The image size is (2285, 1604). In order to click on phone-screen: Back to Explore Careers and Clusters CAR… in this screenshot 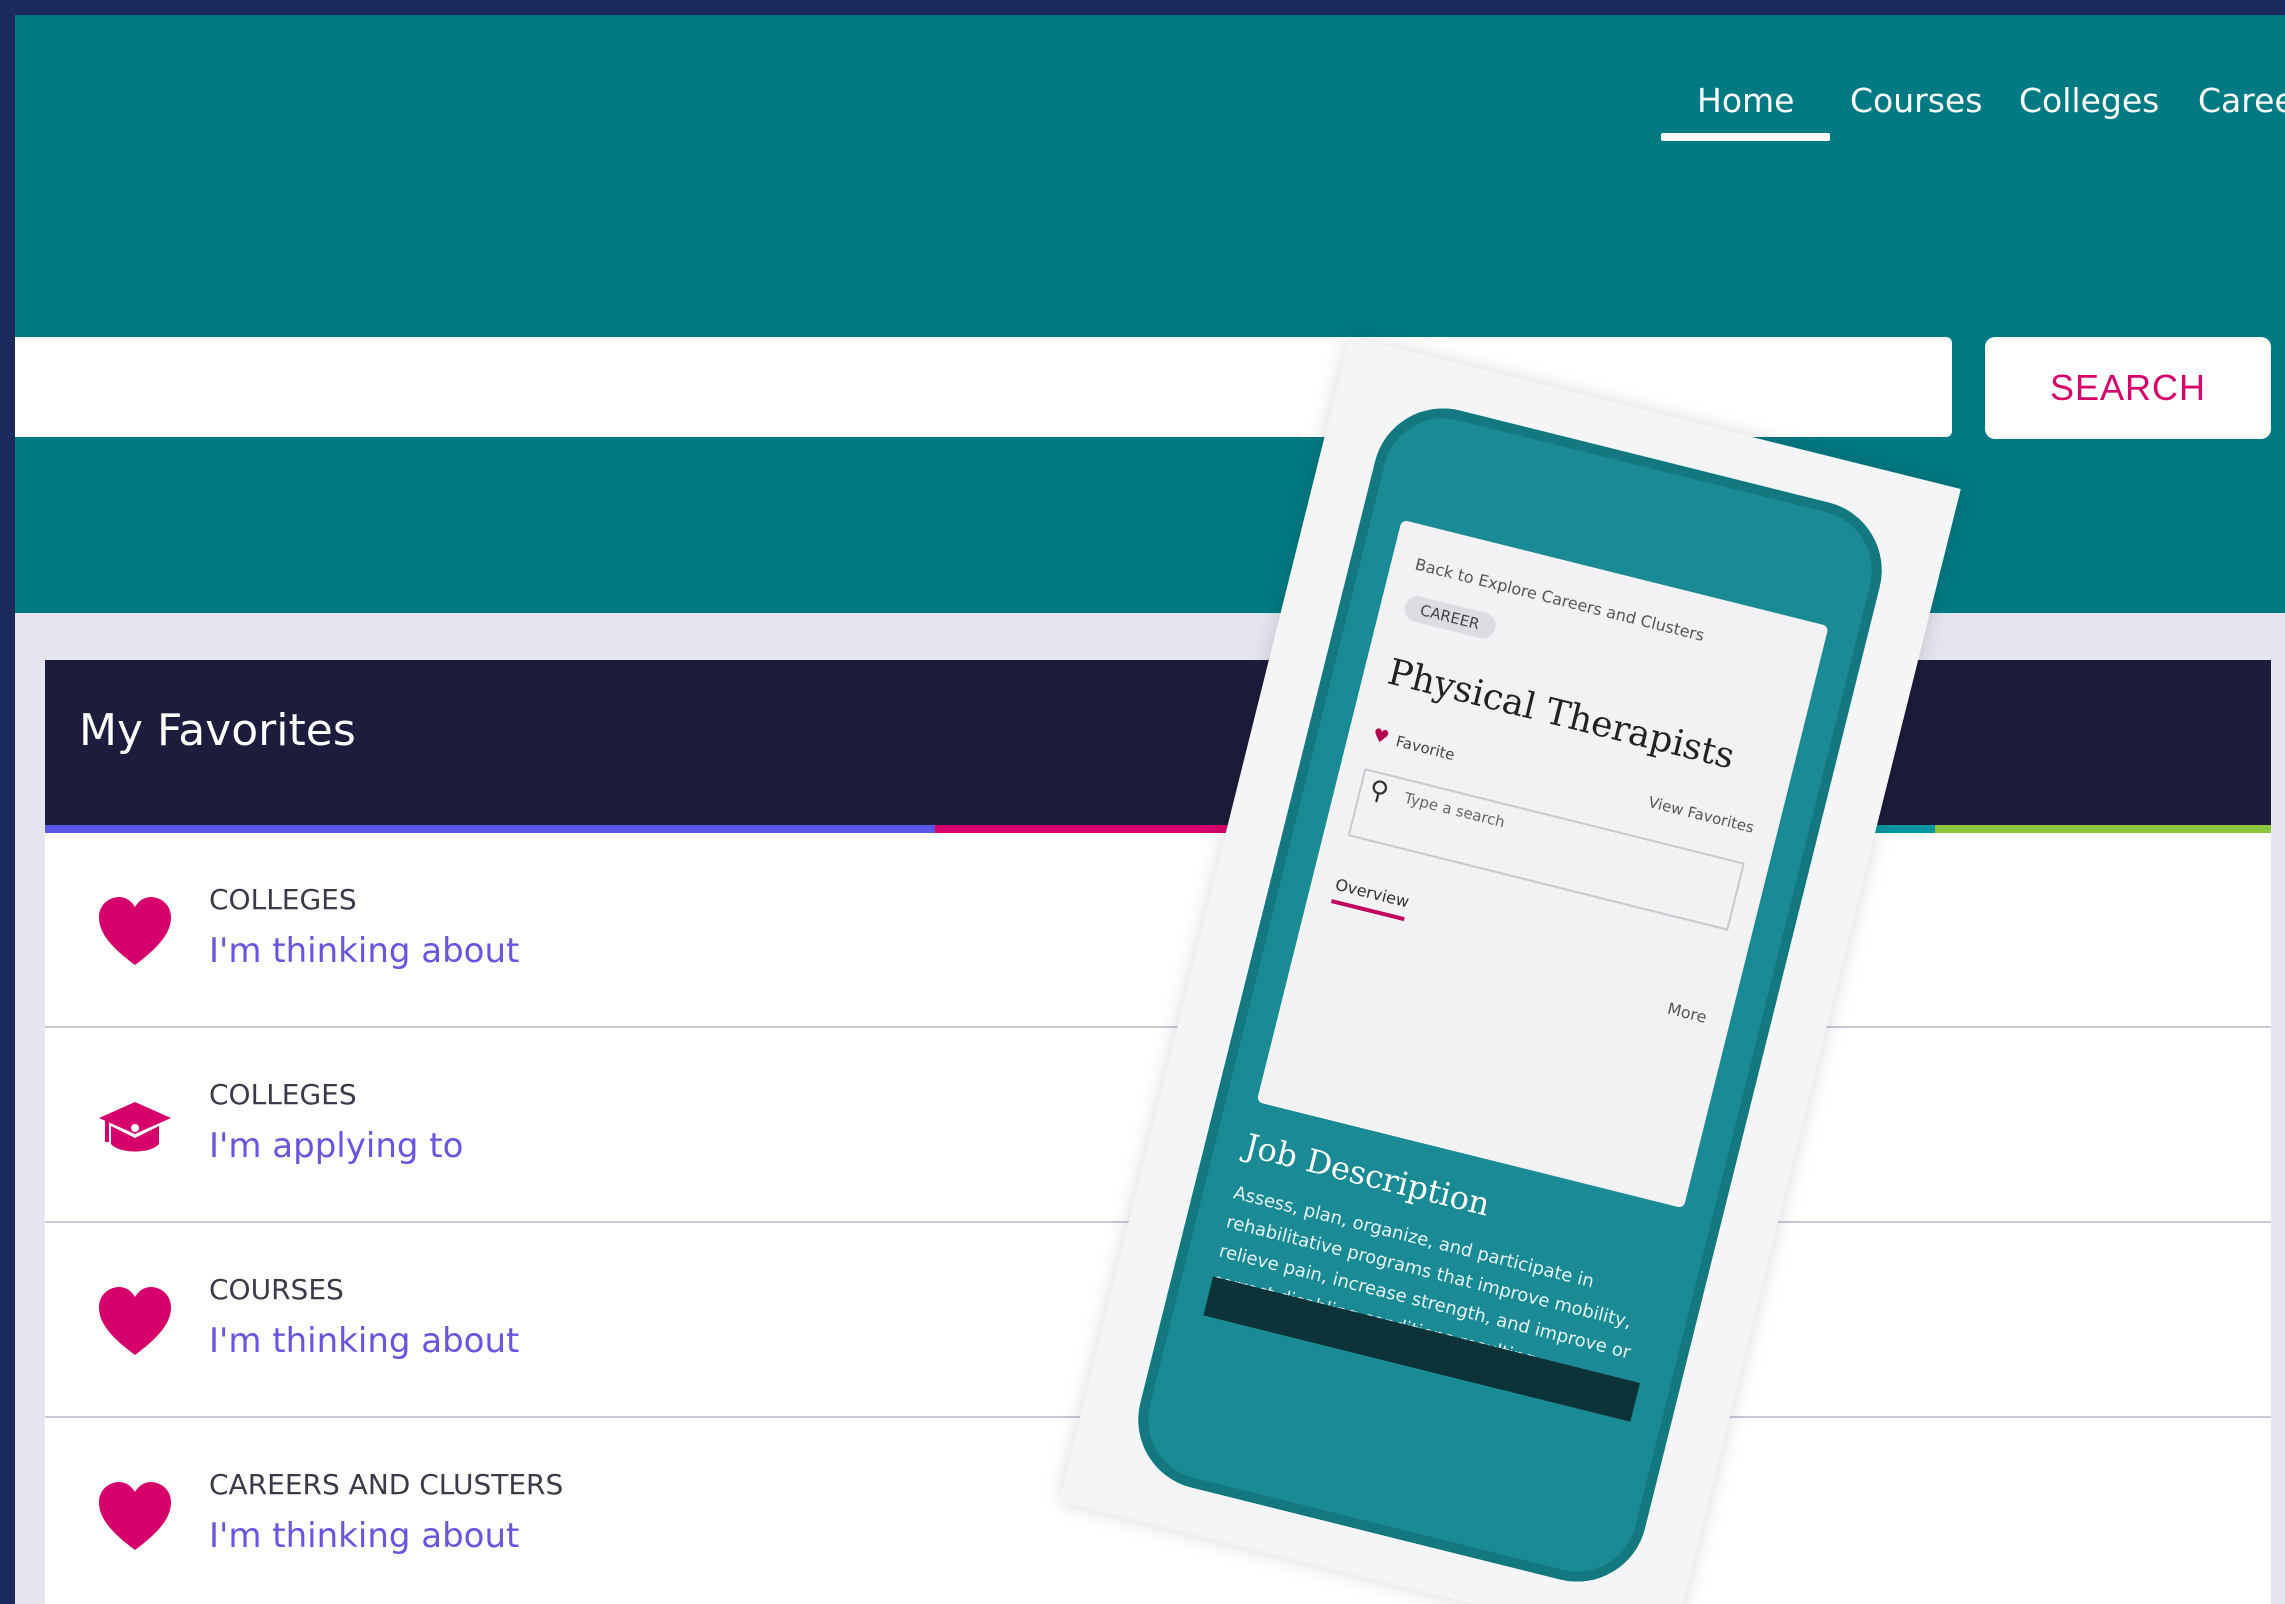, I will do `click(1542, 864)`.